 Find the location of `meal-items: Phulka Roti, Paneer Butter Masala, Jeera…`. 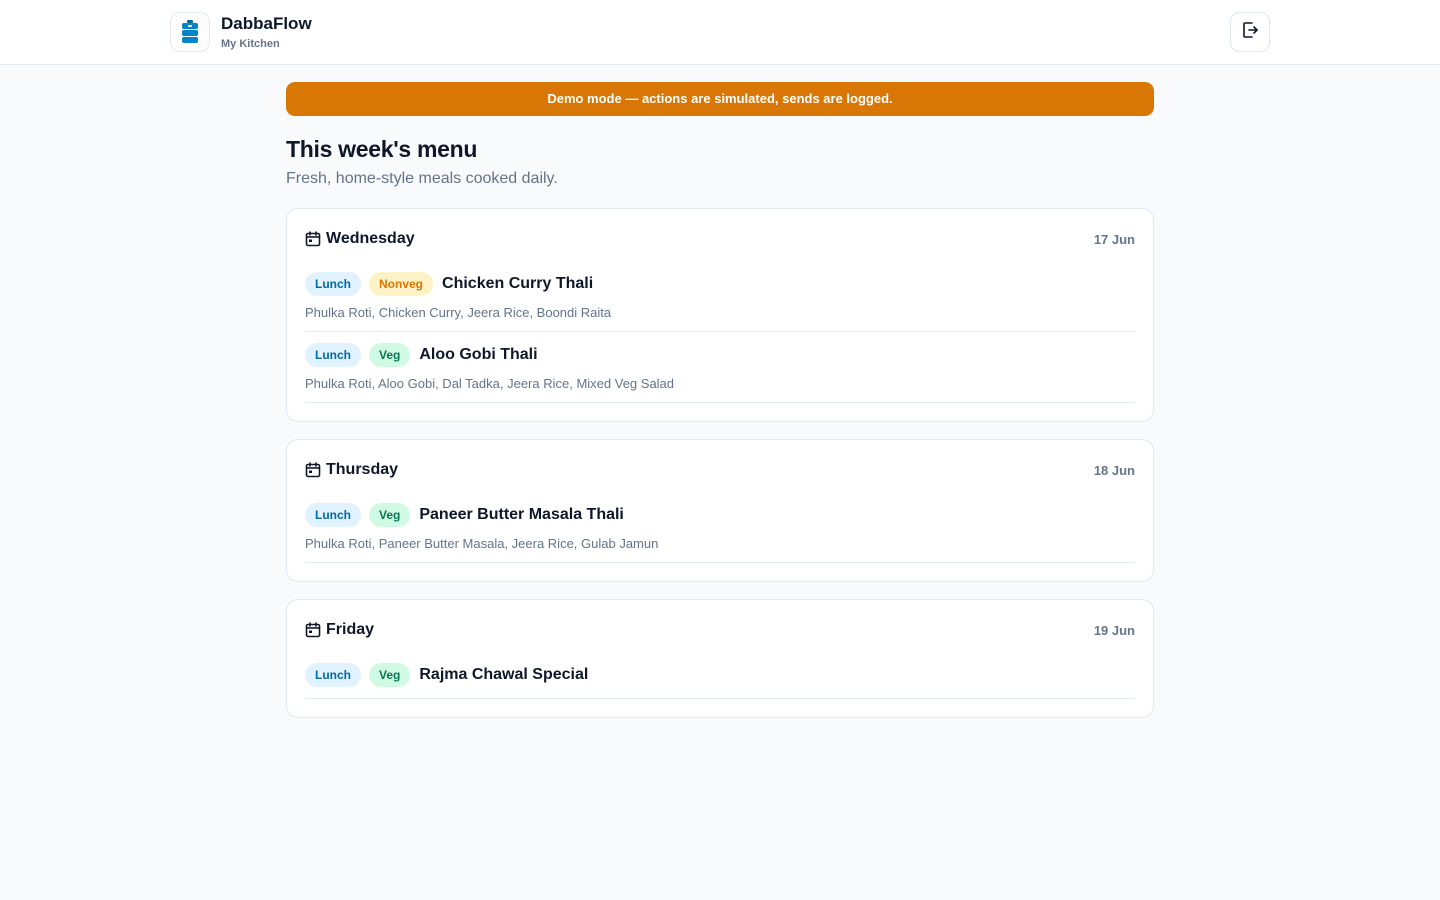

meal-items: Phulka Roti, Paneer Butter Masala, Jeera… is located at coordinates (482, 543).